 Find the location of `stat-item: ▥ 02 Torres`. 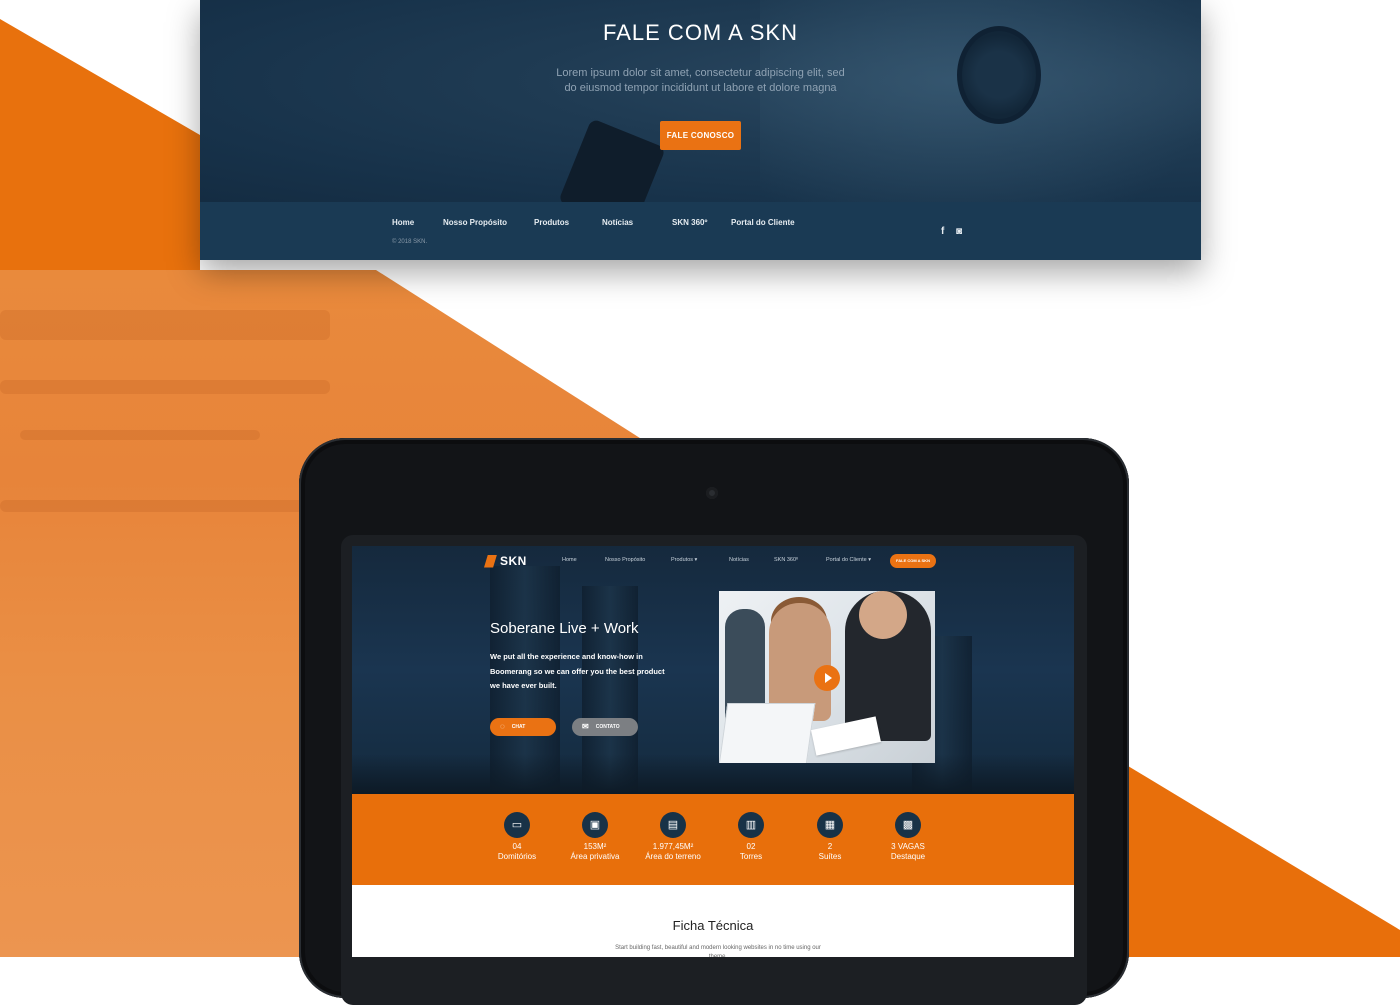

stat-item: ▥ 02 Torres is located at coordinates (751, 837).